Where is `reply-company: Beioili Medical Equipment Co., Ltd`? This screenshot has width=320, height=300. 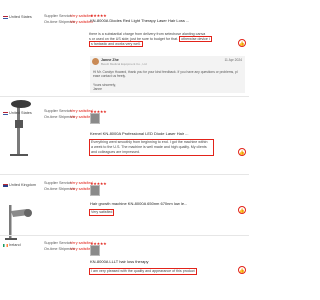 reply-company: Beioili Medical Equipment Co., Ltd is located at coordinates (124, 64).